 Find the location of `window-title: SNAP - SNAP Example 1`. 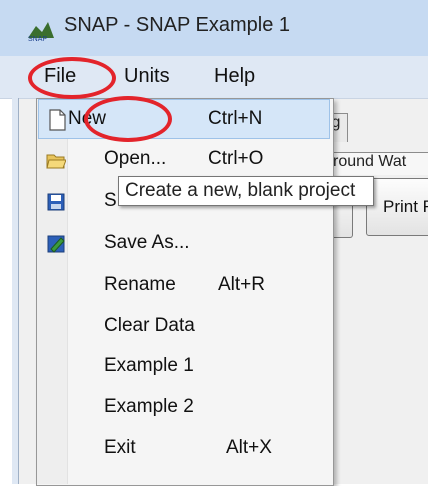

window-title: SNAP - SNAP Example 1 is located at coordinates (177, 25).